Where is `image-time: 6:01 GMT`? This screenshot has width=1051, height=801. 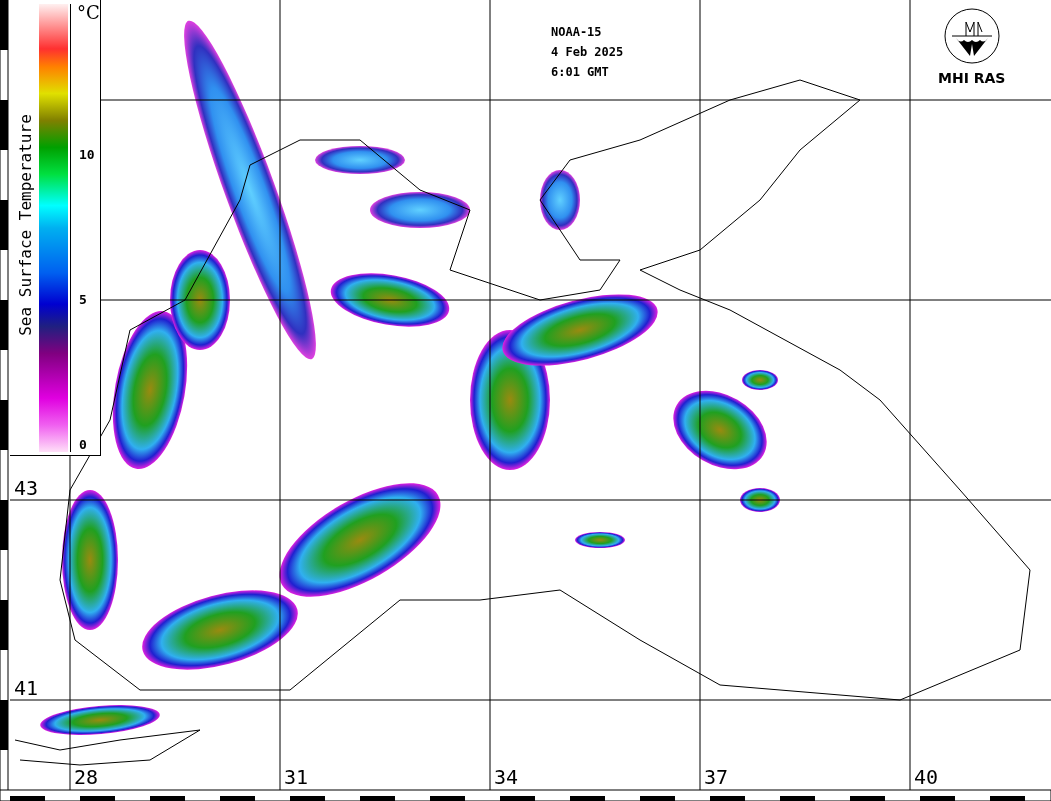 image-time: 6:01 GMT is located at coordinates (580, 72).